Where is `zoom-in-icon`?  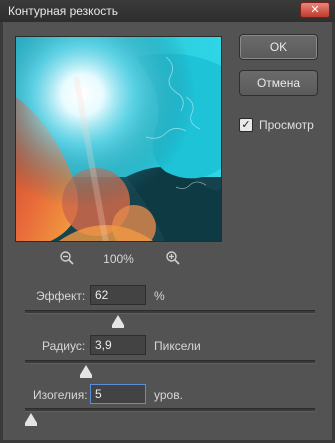 zoom-in-icon is located at coordinates (173, 258).